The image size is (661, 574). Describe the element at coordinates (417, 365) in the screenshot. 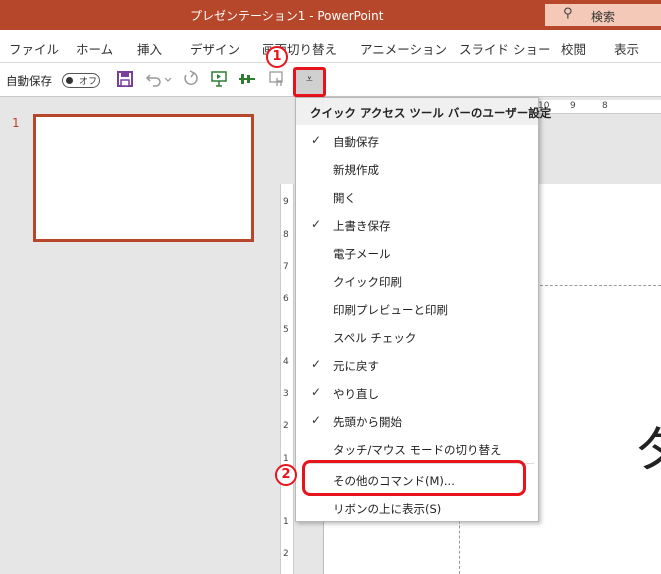

I see `menu-item-undo: ✓ 元に戻す` at that location.